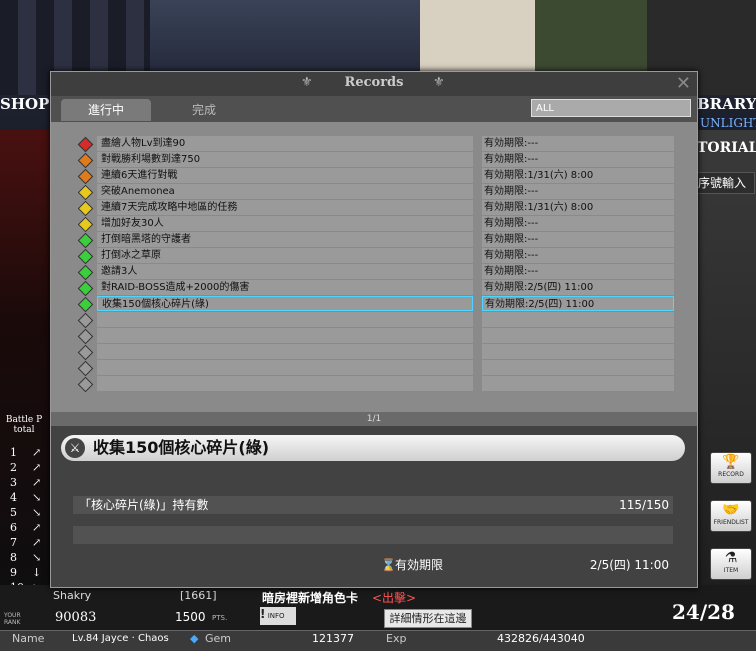  Describe the element at coordinates (13, 557) in the screenshot. I see `rank-number: 8` at that location.